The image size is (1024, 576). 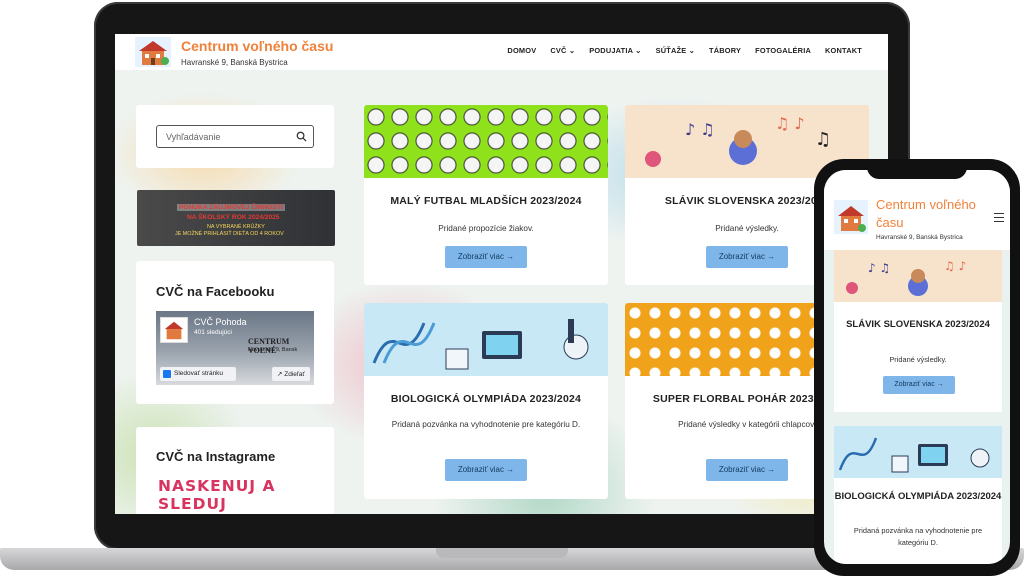 I want to click on site-title: Centrum voľného času, so click(x=257, y=46).